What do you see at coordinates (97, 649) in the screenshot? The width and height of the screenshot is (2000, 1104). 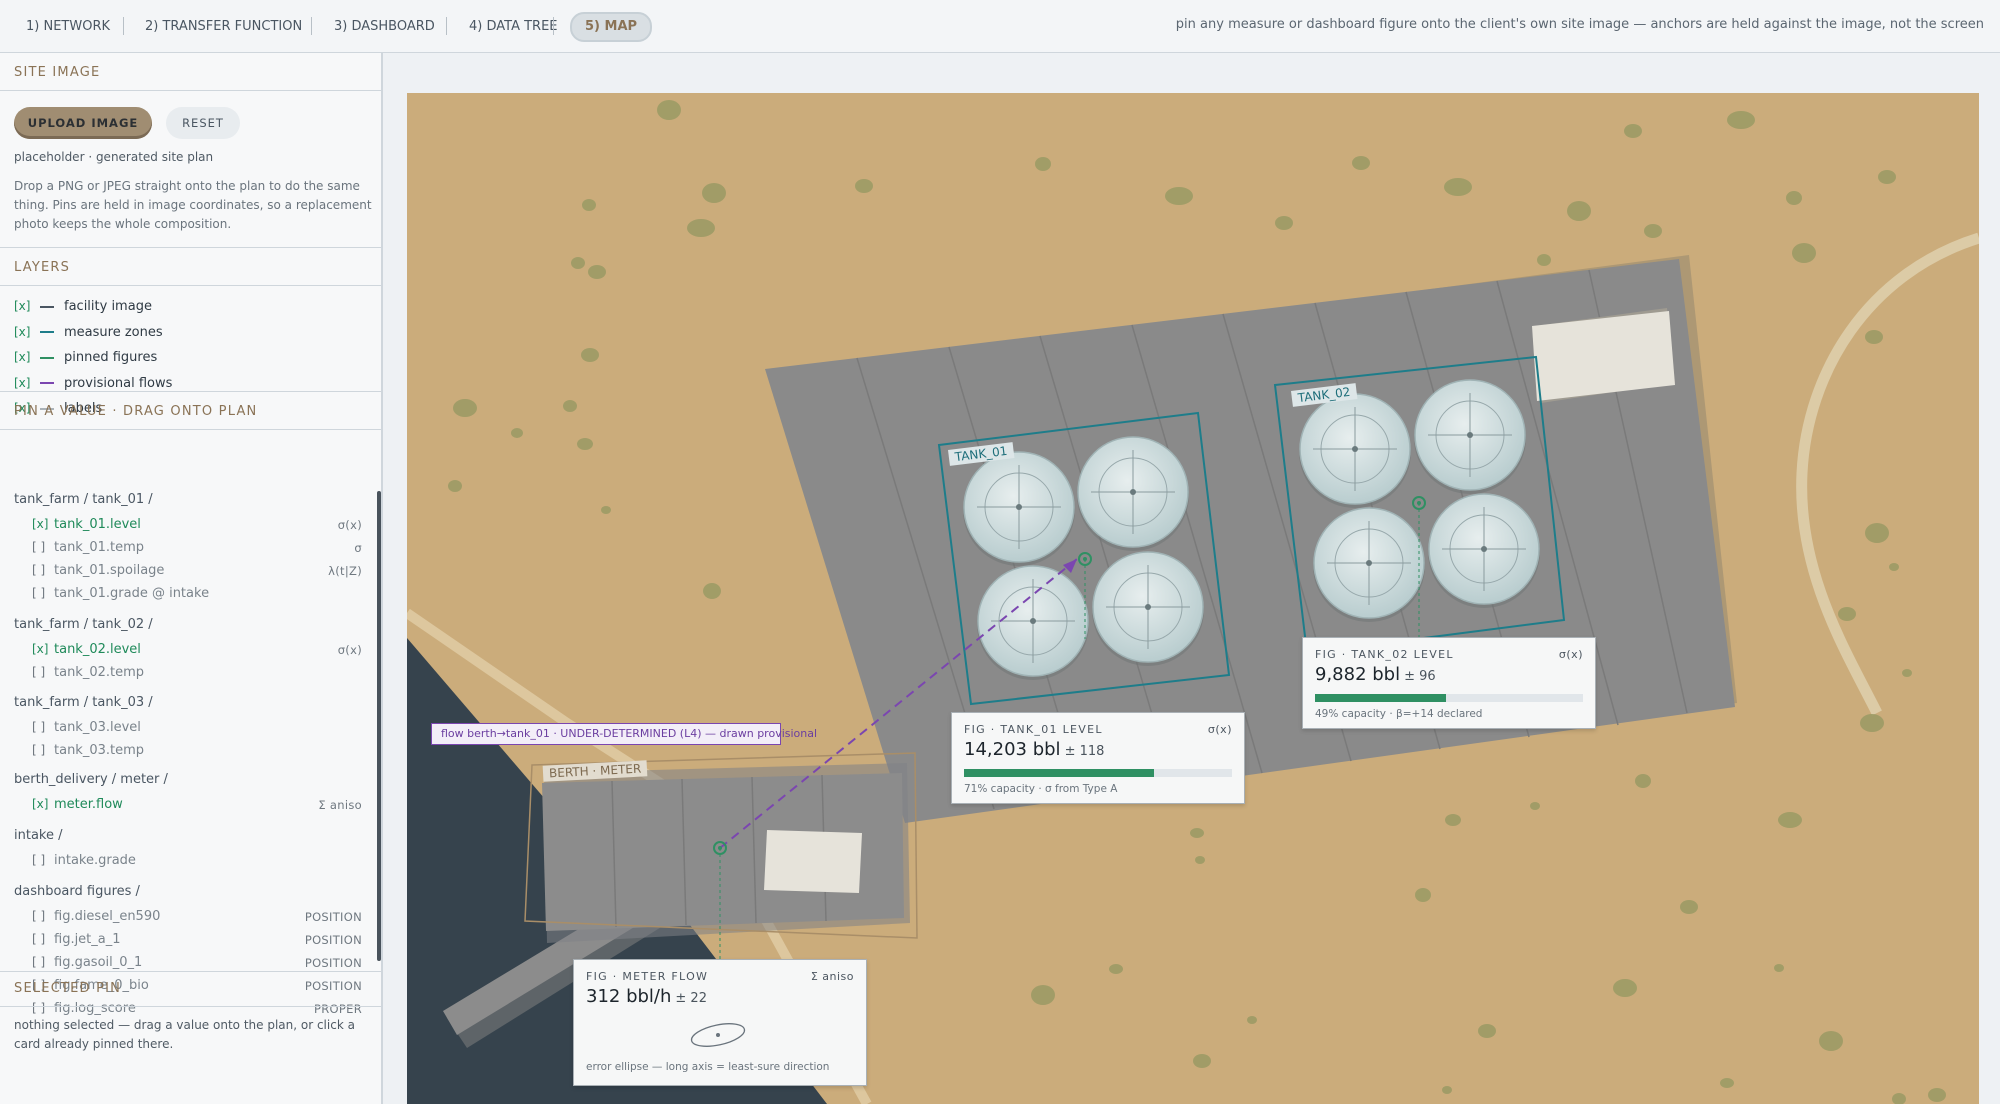 I see `tree-item-label: tank_02.level` at bounding box center [97, 649].